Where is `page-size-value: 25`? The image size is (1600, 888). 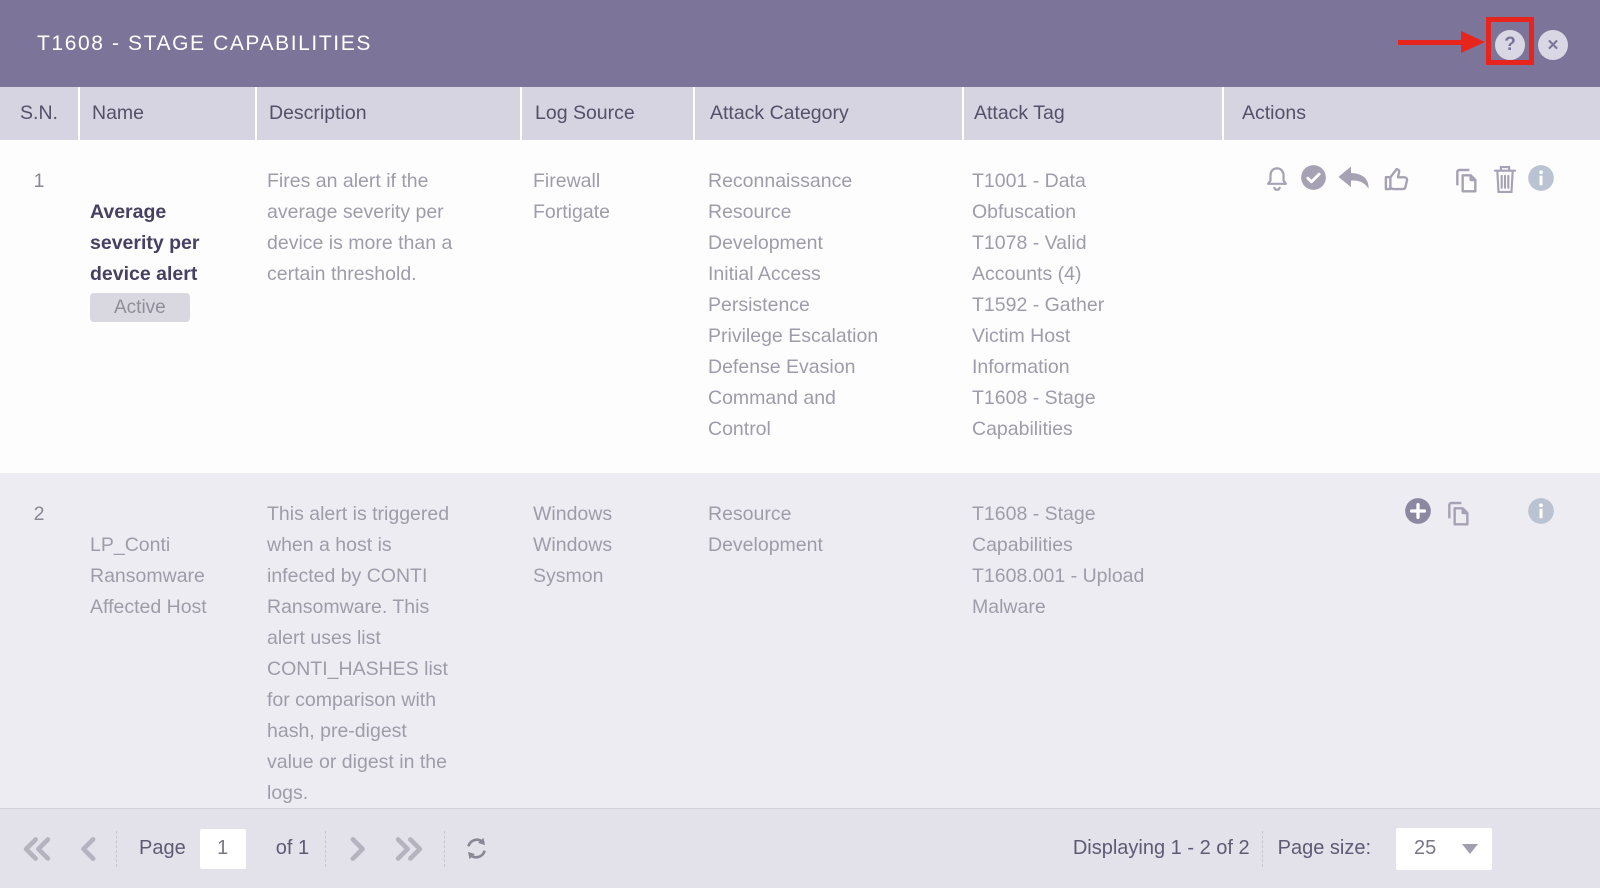 page-size-value: 25 is located at coordinates (1425, 848).